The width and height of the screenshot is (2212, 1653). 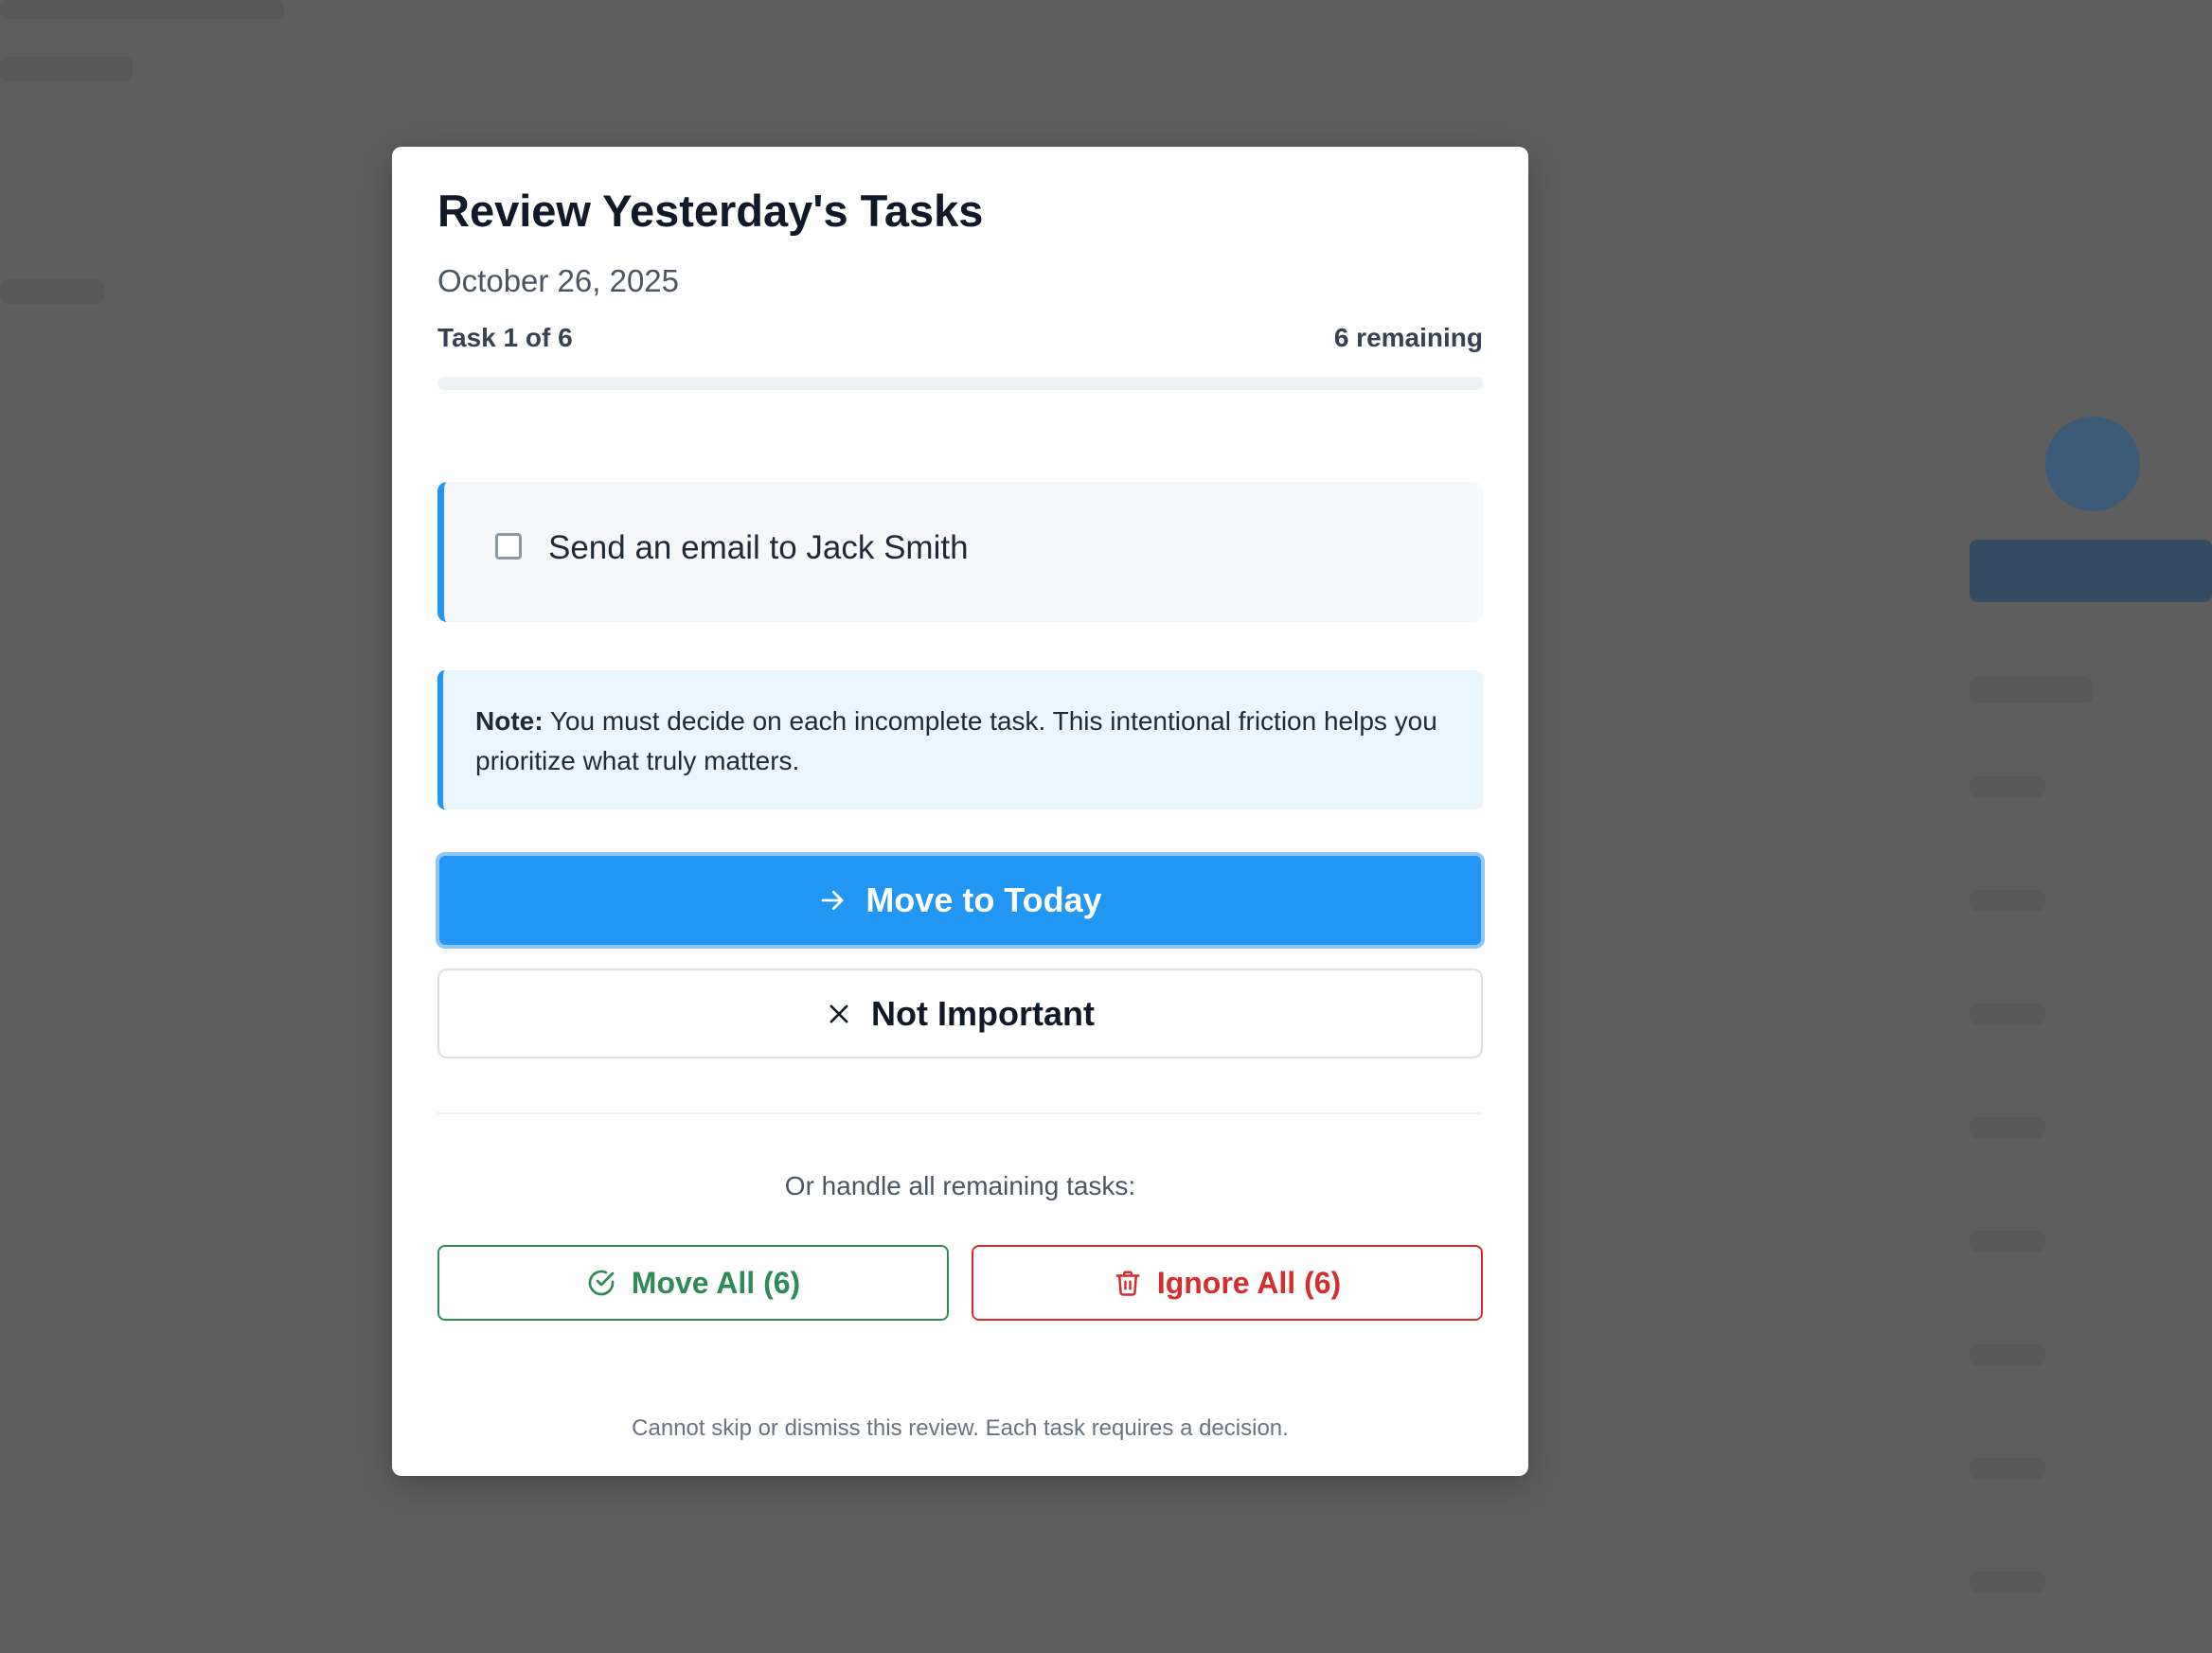 What do you see at coordinates (1128, 1283) in the screenshot?
I see `trash-icon` at bounding box center [1128, 1283].